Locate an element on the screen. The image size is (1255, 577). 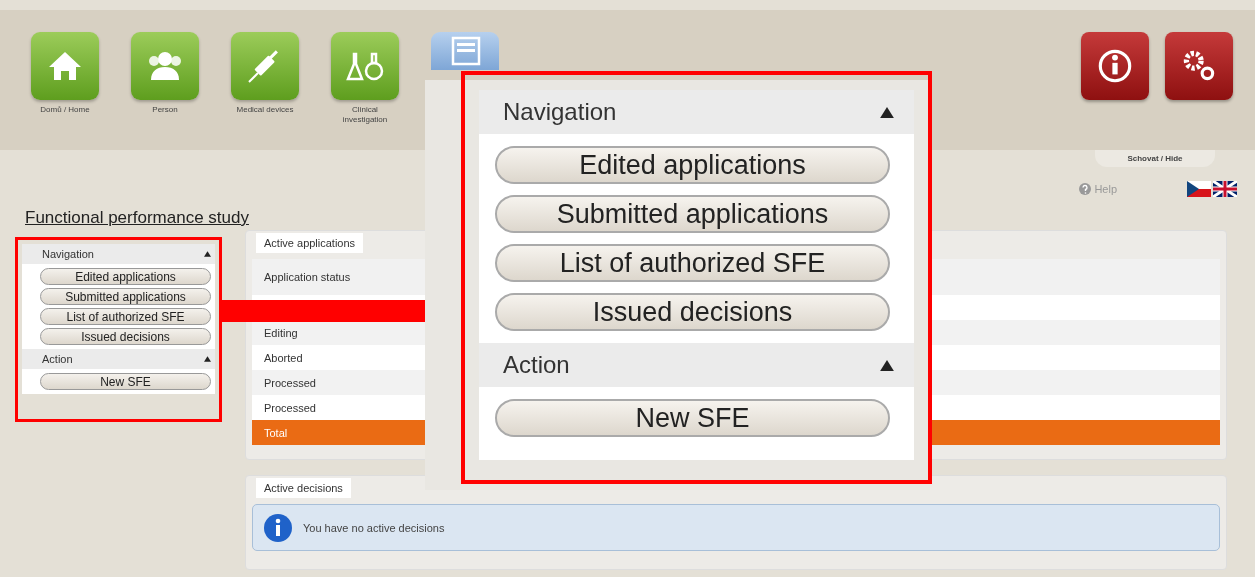
settings-icon is located at coordinates (1199, 66).